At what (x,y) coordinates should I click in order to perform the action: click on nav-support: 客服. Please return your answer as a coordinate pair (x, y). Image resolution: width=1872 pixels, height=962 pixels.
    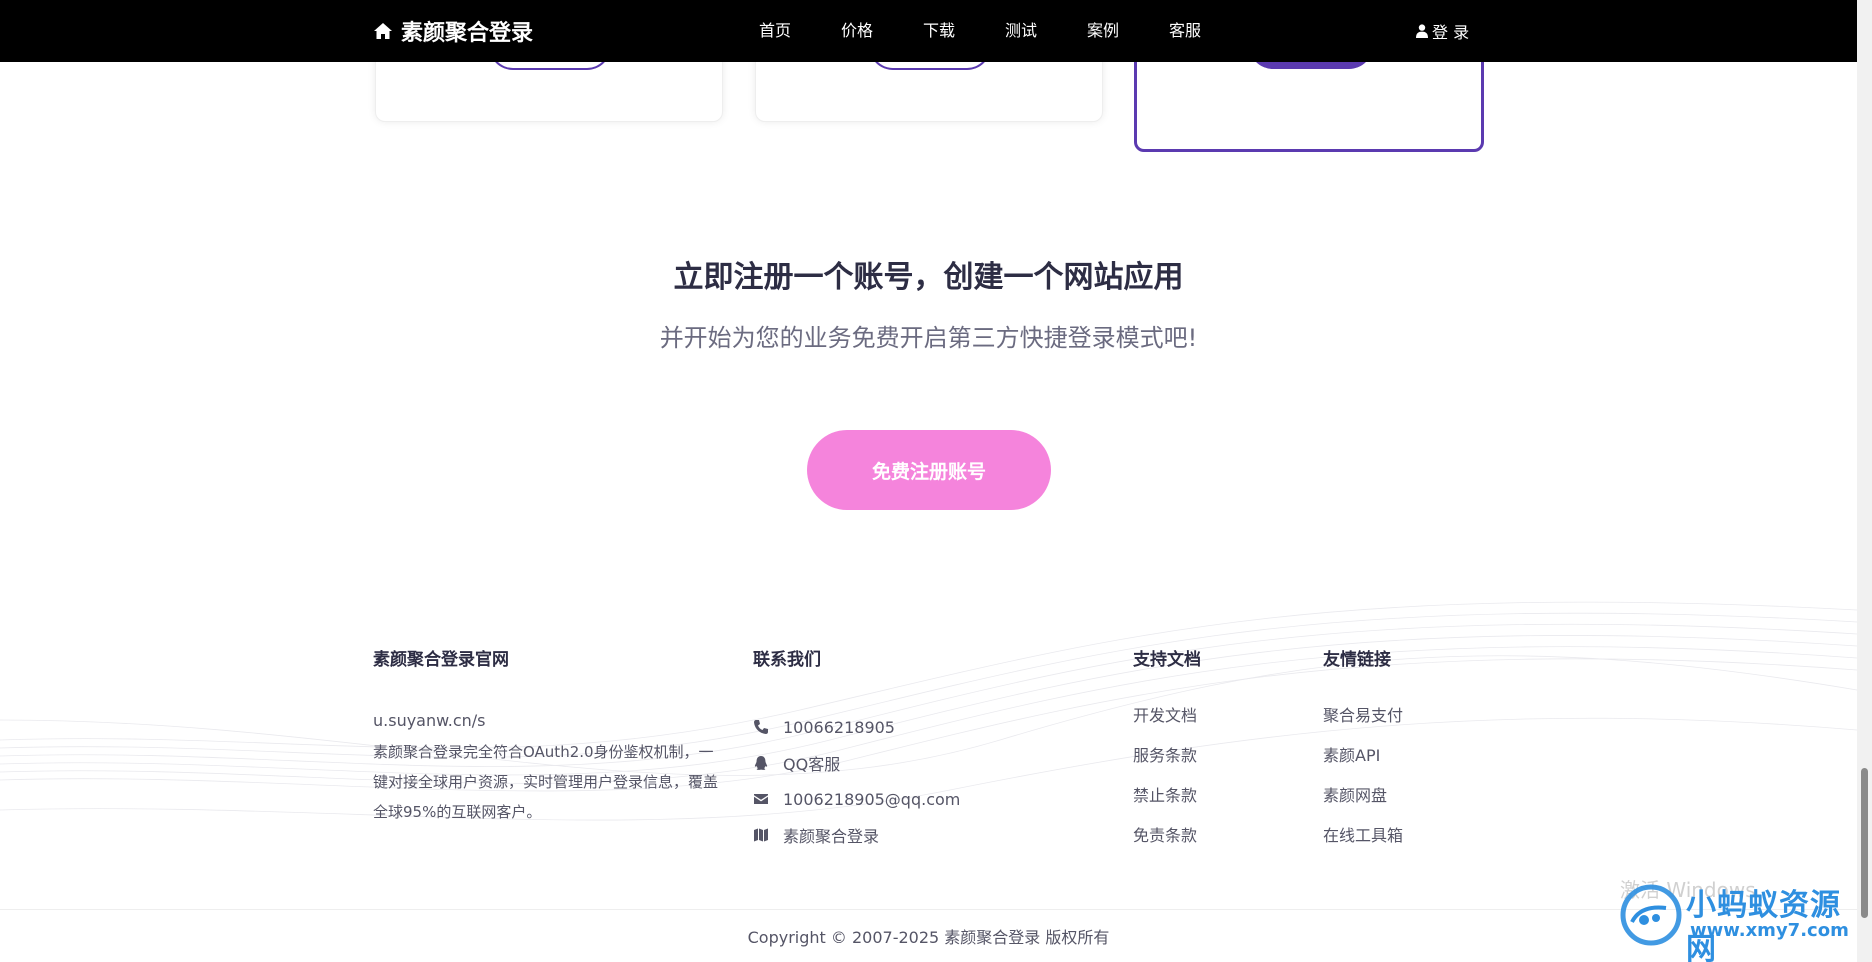
    Looking at the image, I should click on (1185, 31).